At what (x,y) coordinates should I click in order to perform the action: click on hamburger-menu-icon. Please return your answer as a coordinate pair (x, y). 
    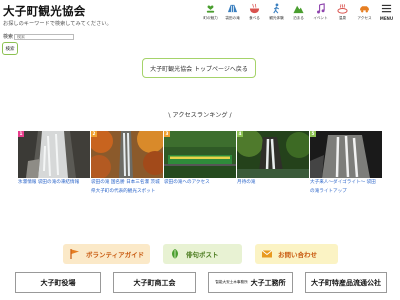
    Looking at the image, I should click on (386, 8).